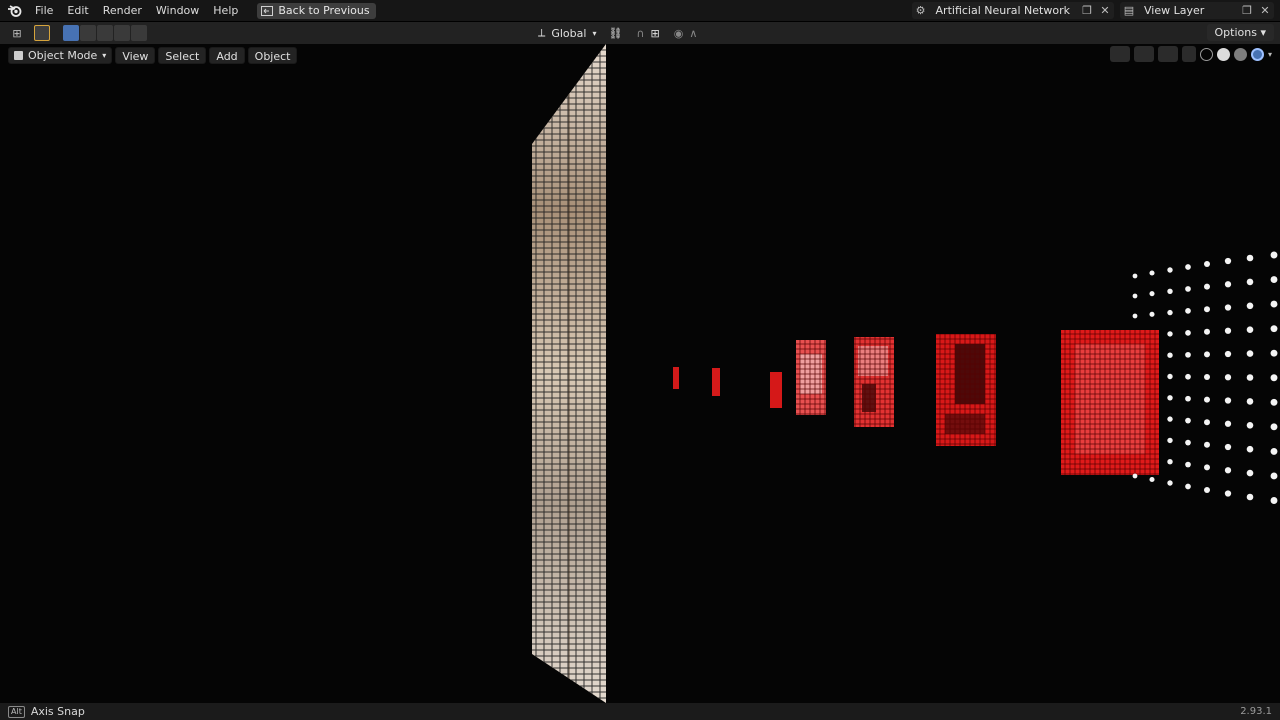 Image resolution: width=1280 pixels, height=720 pixels. I want to click on menu-view: View, so click(135, 55).